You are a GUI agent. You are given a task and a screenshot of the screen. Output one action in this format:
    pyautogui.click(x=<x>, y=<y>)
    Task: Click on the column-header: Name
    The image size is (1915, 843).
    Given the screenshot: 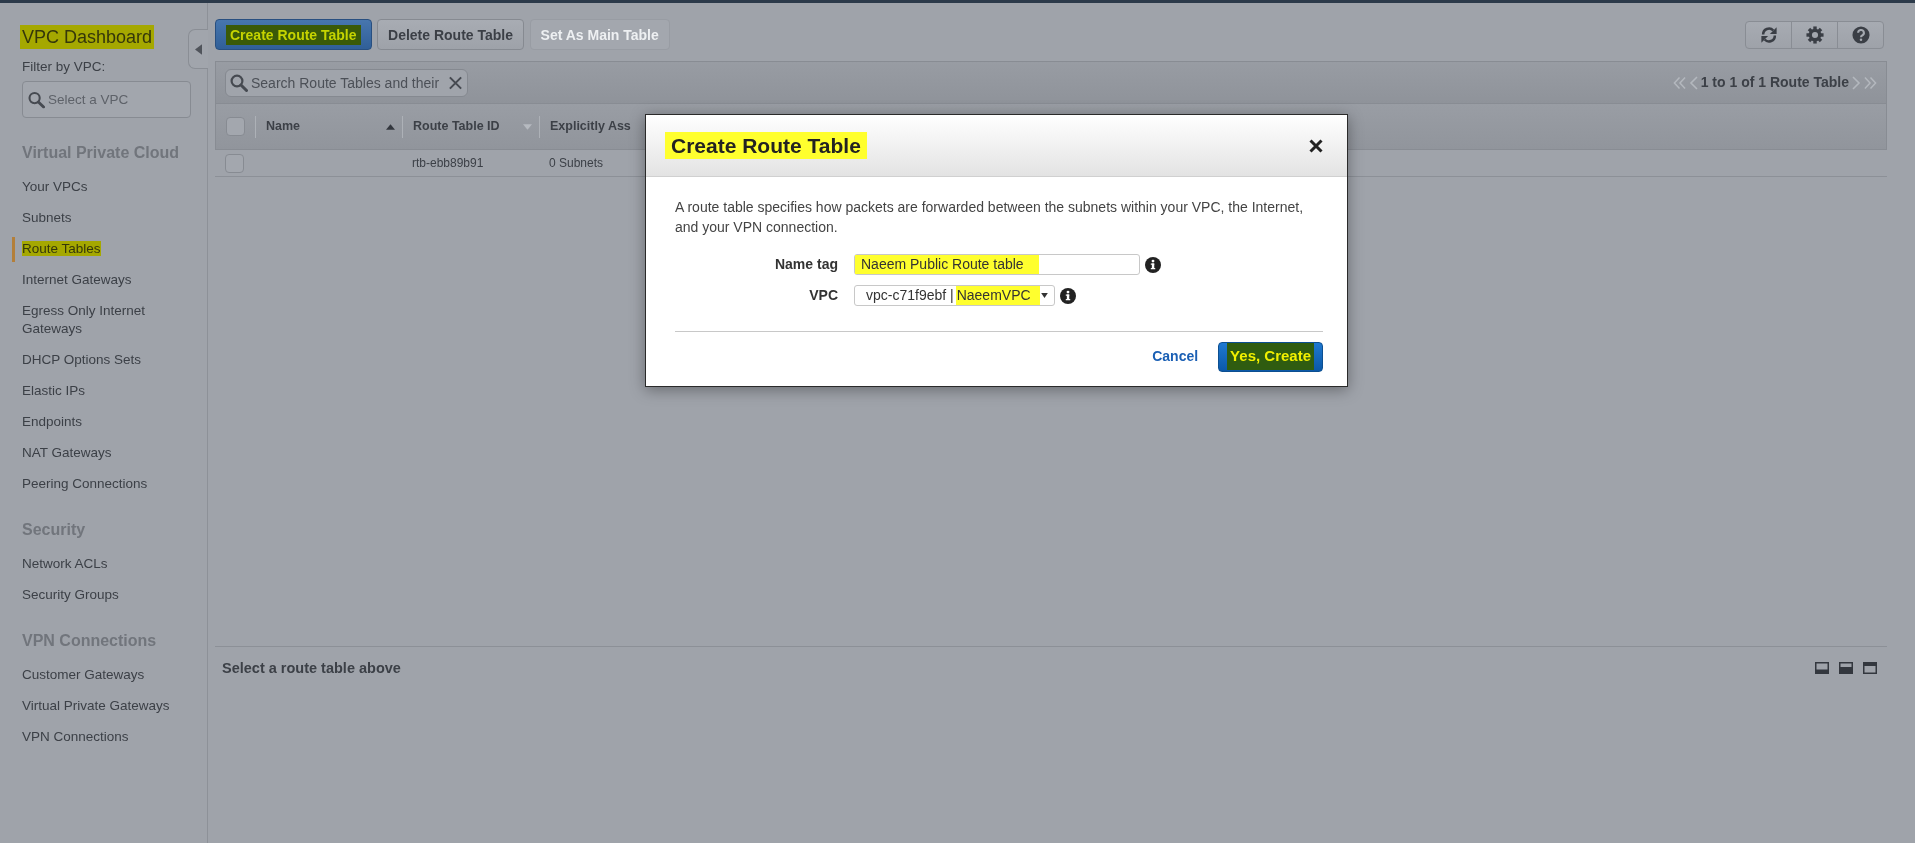 What is the action you would take?
    pyautogui.click(x=283, y=126)
    